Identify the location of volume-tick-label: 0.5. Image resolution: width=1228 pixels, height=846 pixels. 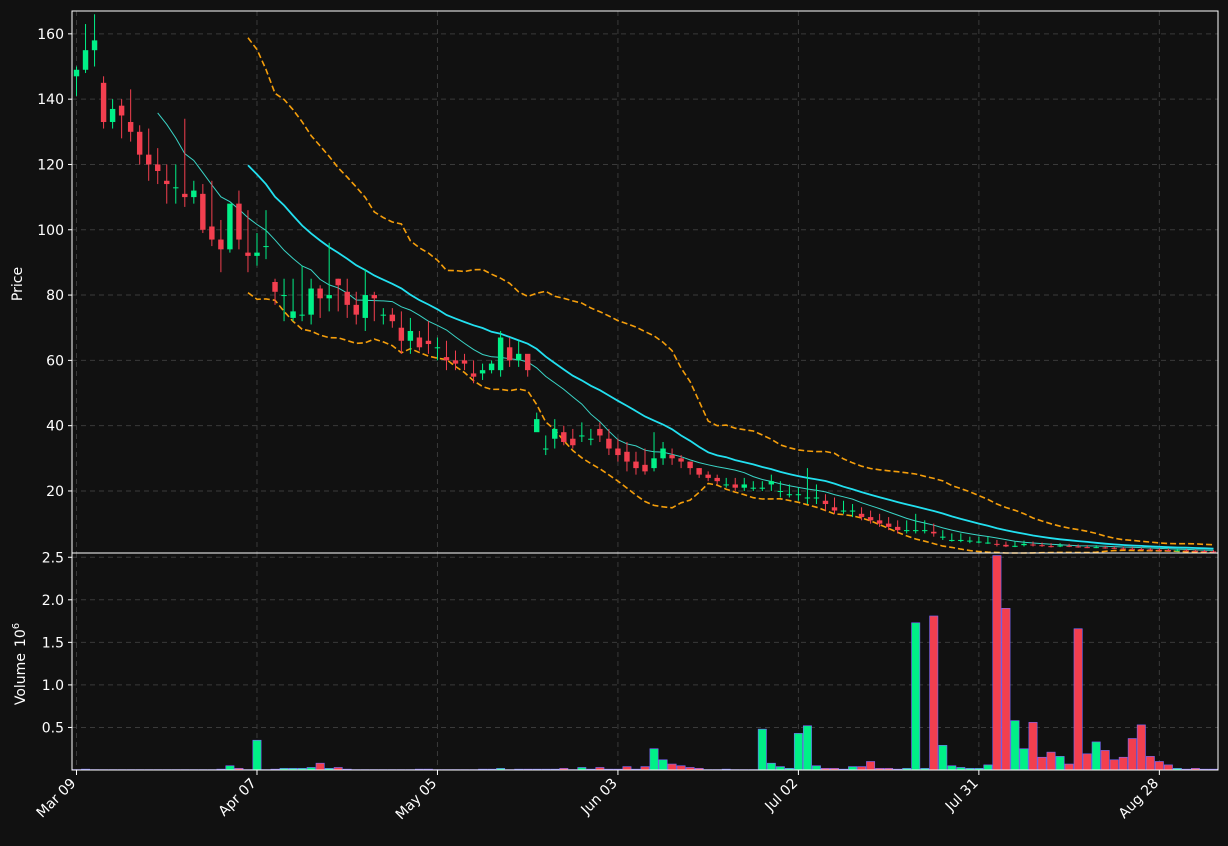
(53, 728).